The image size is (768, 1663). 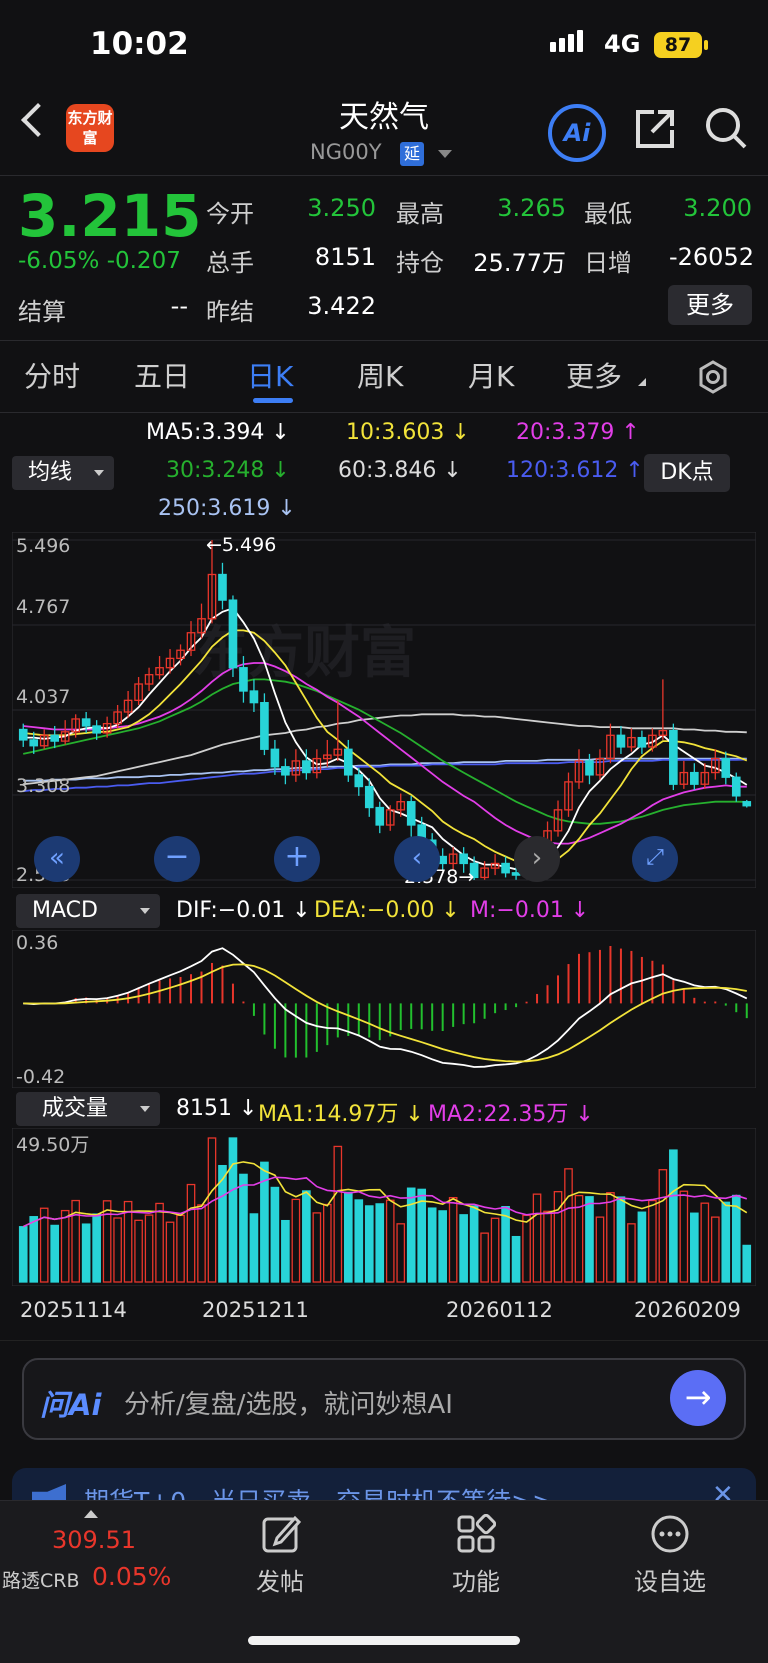 What do you see at coordinates (476, 1579) in the screenshot?
I see `functions-button: 功能` at bounding box center [476, 1579].